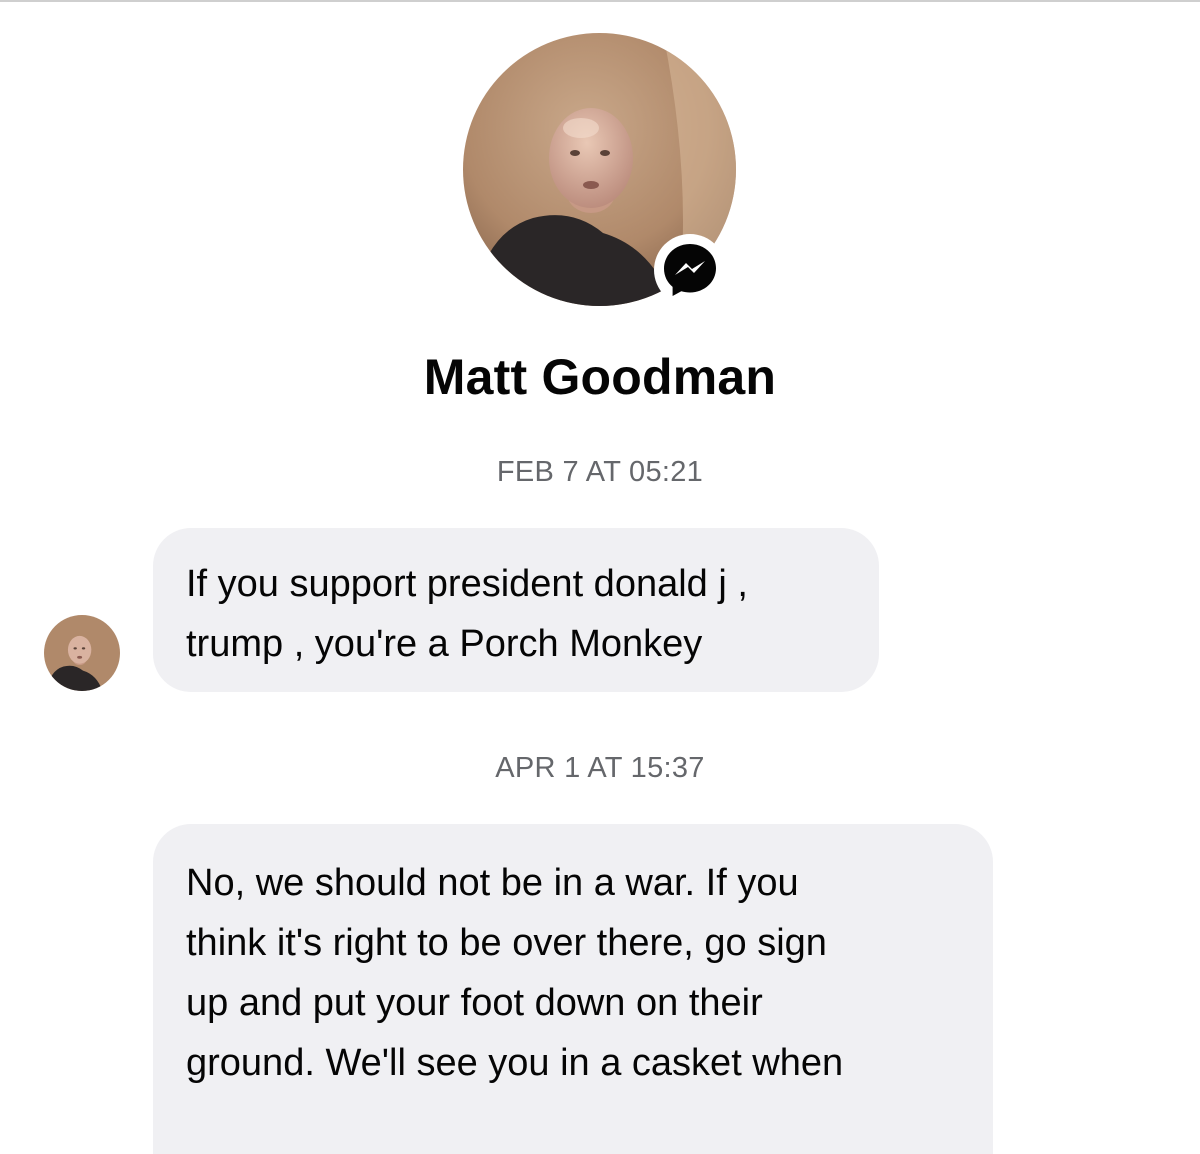 The height and width of the screenshot is (1154, 1200). I want to click on message-timestamp: FEB 7 AT 05:21, so click(600, 472).